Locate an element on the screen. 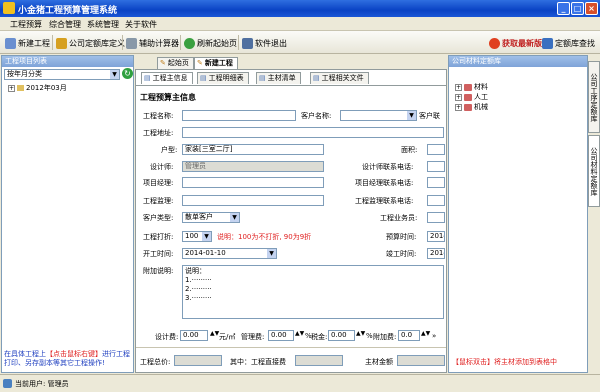  salesman-label: 工程业务员: is located at coordinates (399, 218).